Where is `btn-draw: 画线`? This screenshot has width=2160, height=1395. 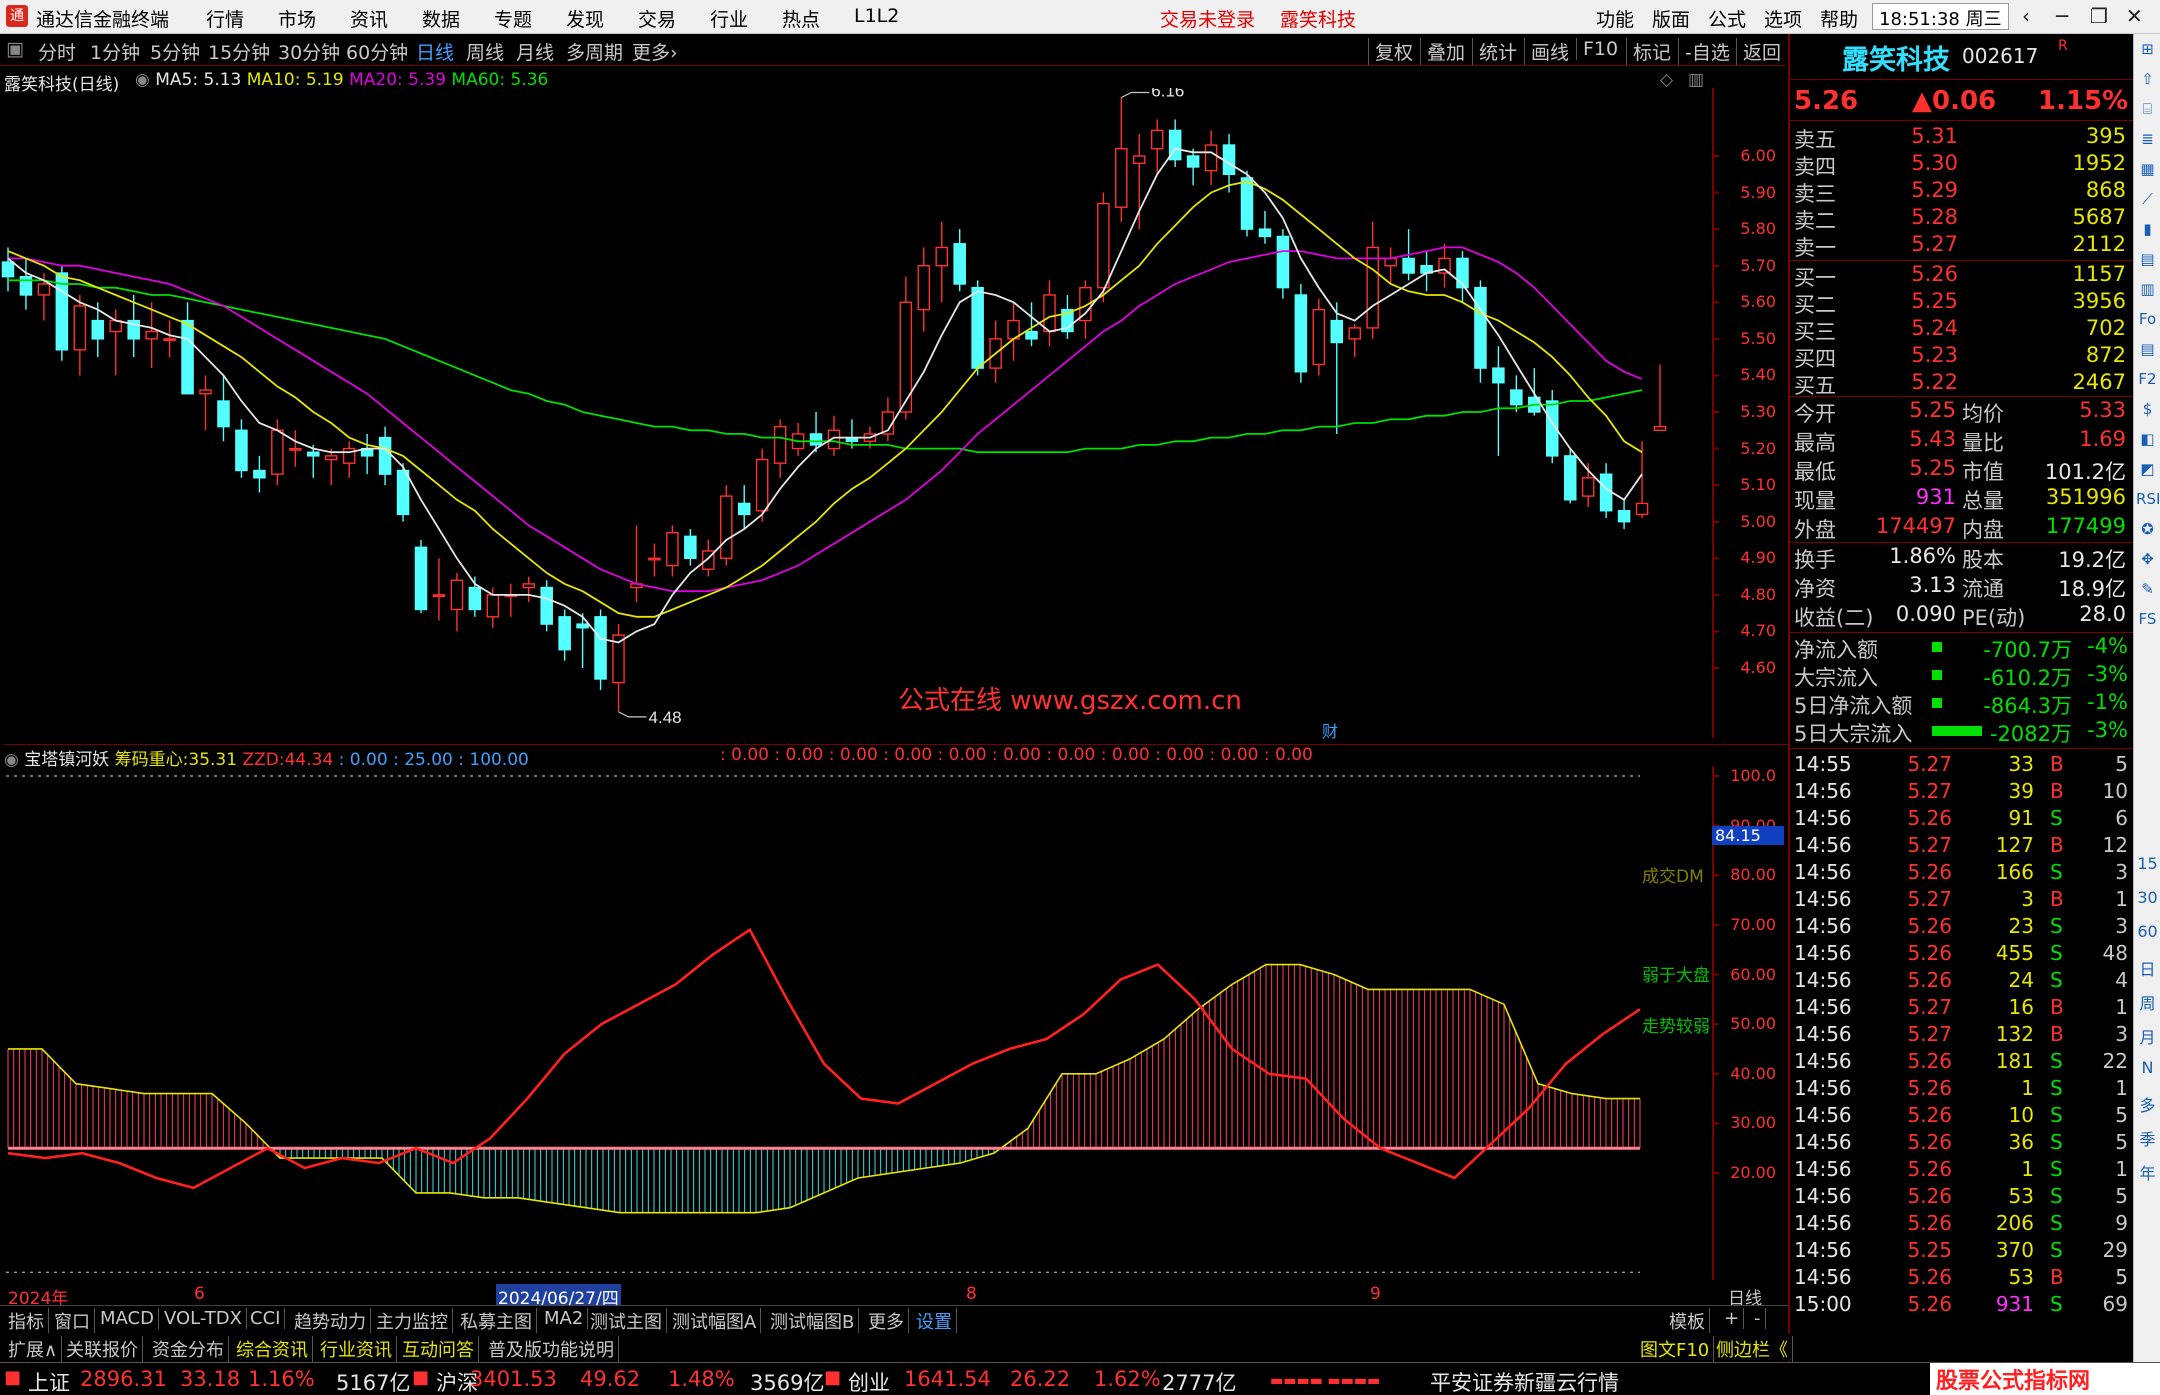
btn-draw: 画线 is located at coordinates (1546, 51).